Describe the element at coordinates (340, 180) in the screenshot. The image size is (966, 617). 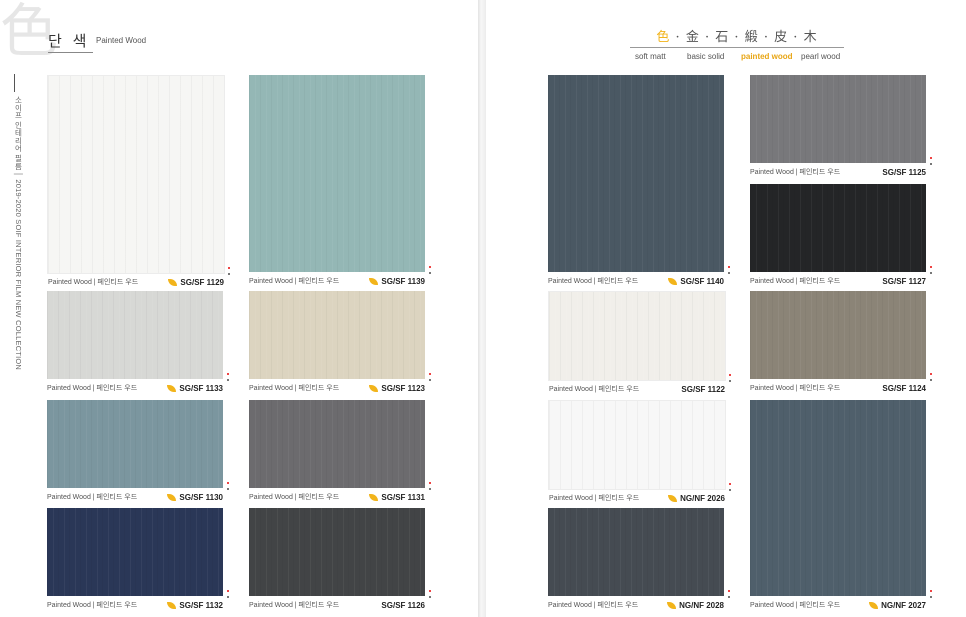
I see `swatch-sg-sf-1139: Painted Wood | 페인티드 우드 SG/SF 1139` at that location.